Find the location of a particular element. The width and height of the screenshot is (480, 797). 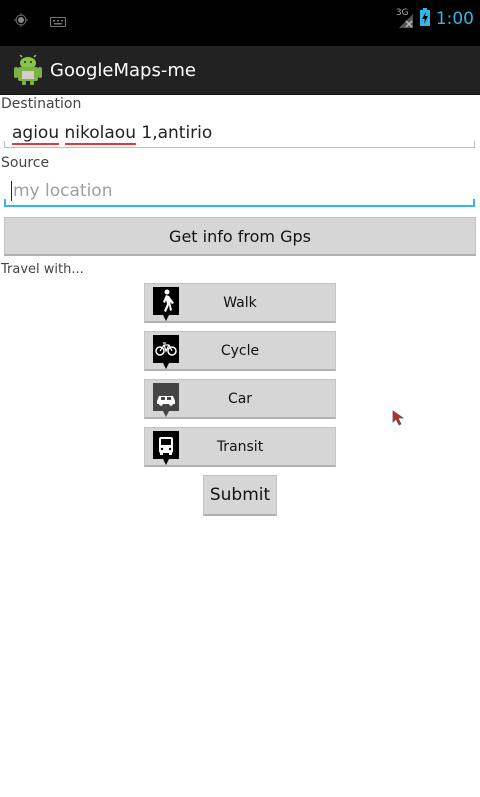

text-caret is located at coordinates (11, 191).